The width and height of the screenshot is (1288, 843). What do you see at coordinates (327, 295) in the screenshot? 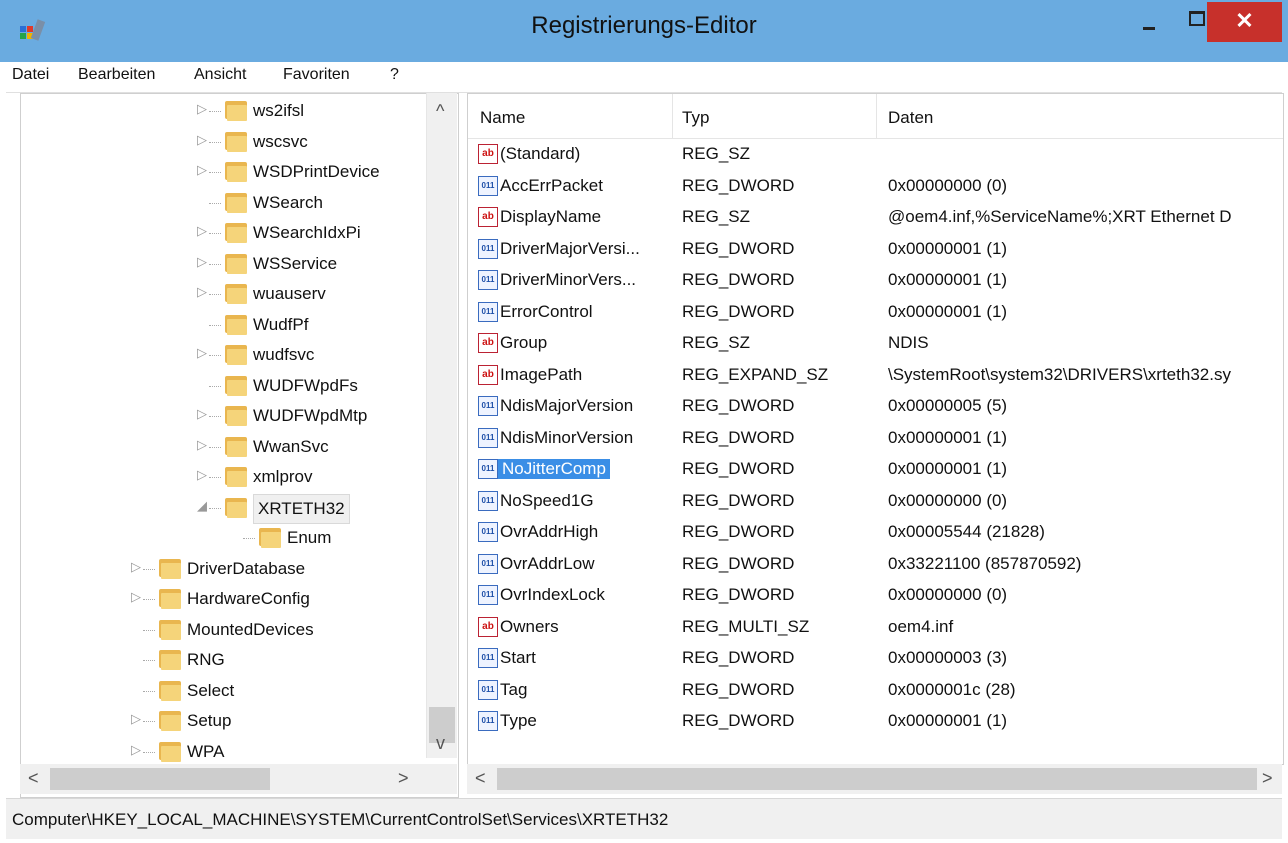
I see `tree-item: ▷ wuauserv` at bounding box center [327, 295].